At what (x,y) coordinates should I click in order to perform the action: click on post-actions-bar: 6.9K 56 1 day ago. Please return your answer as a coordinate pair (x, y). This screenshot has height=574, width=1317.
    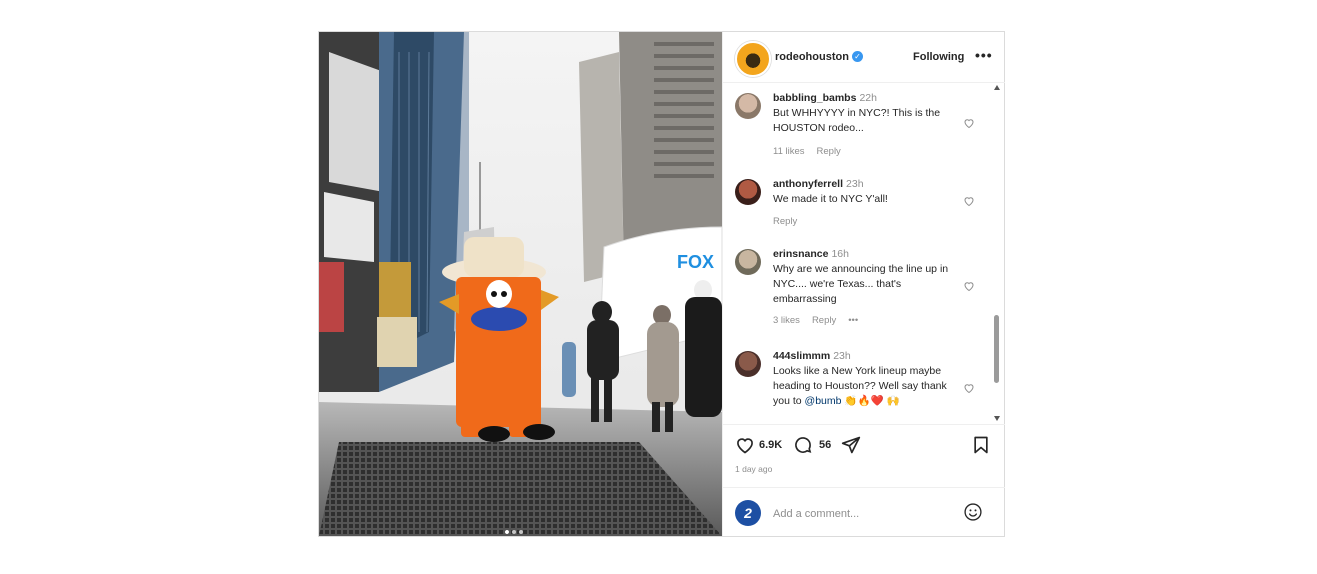
    Looking at the image, I should click on (864, 453).